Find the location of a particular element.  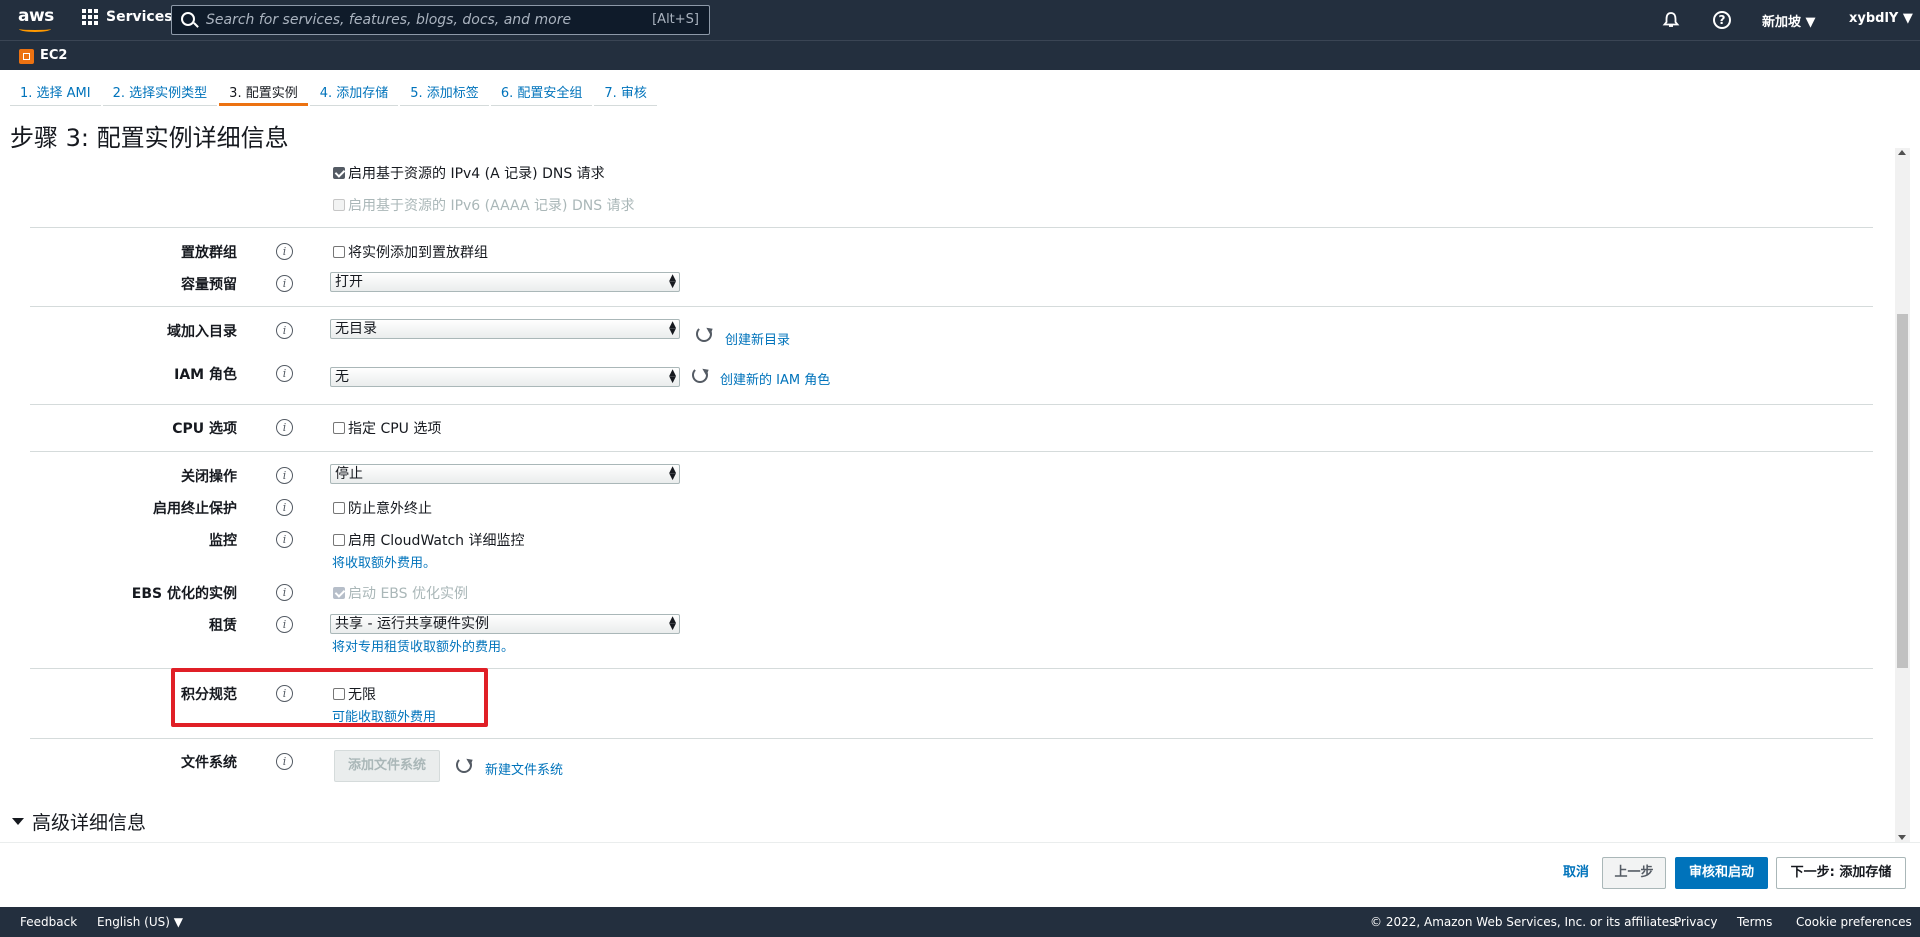

step-tab-security-group: 6. 配置安全组 is located at coordinates (541, 92).